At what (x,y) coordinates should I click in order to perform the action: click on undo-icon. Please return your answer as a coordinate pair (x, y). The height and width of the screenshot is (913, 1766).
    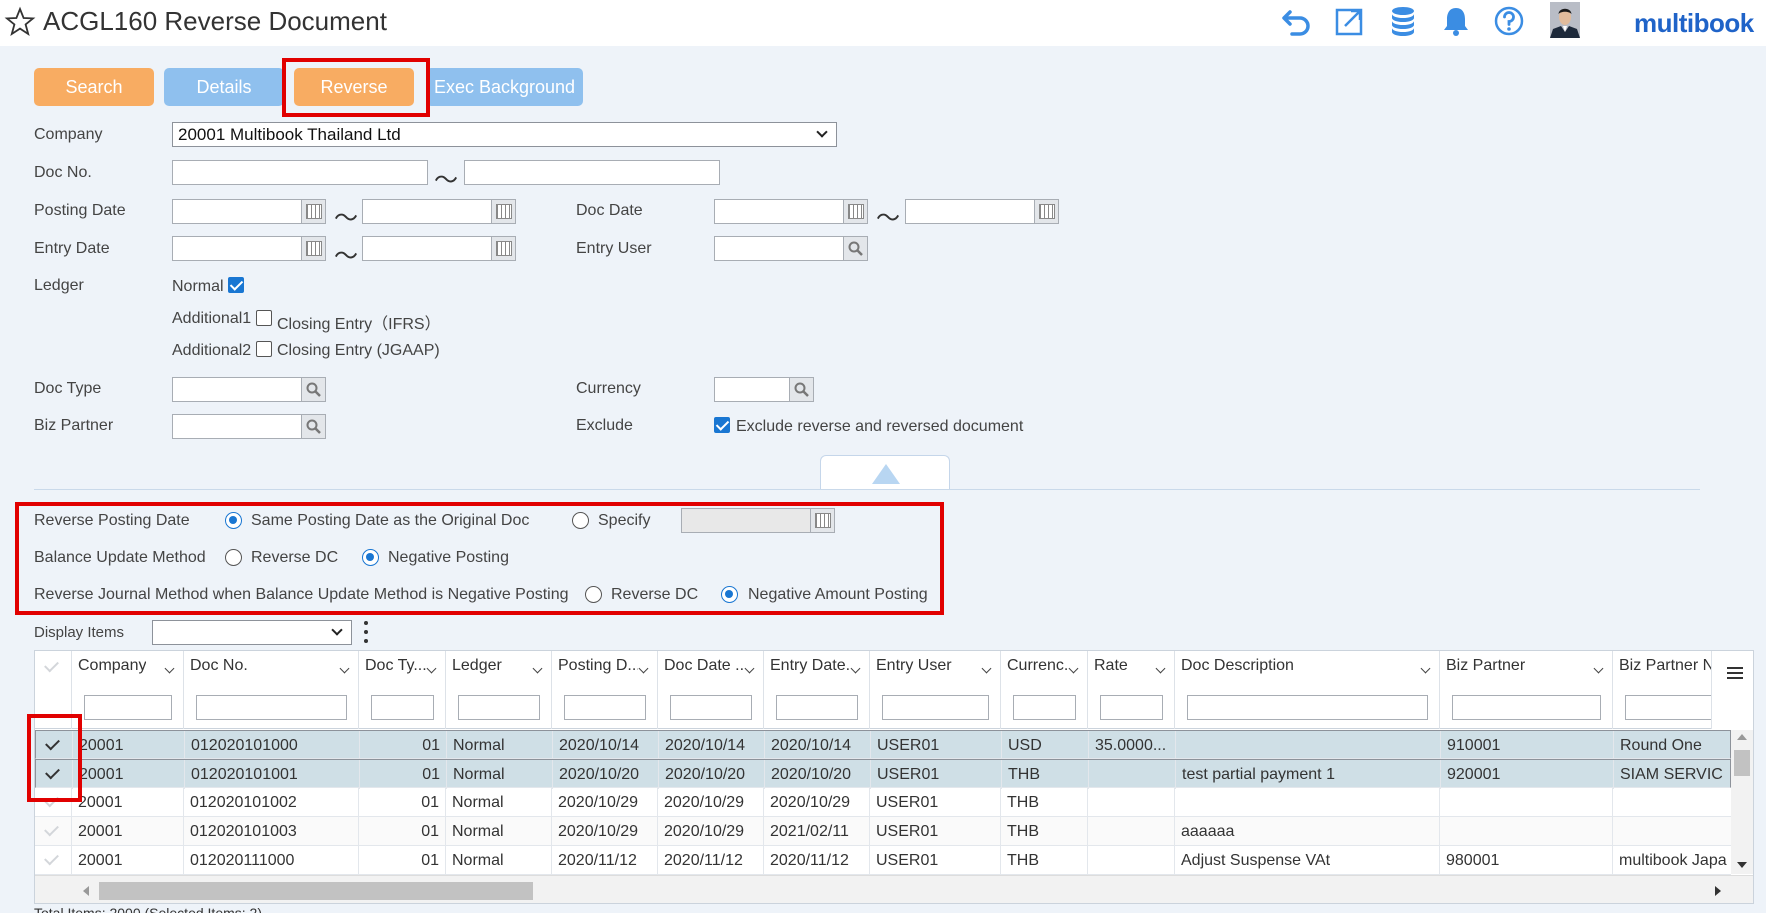
    Looking at the image, I should click on (1297, 21).